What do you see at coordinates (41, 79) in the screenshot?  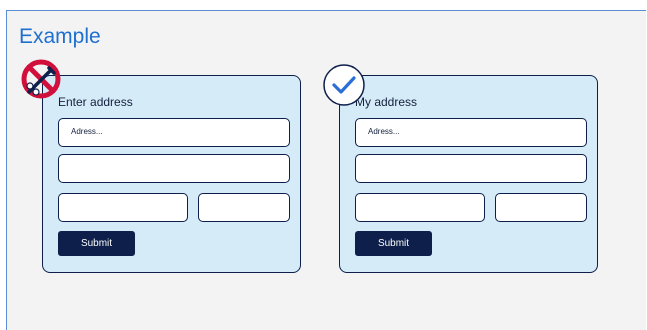 I see `no-pen-icon` at bounding box center [41, 79].